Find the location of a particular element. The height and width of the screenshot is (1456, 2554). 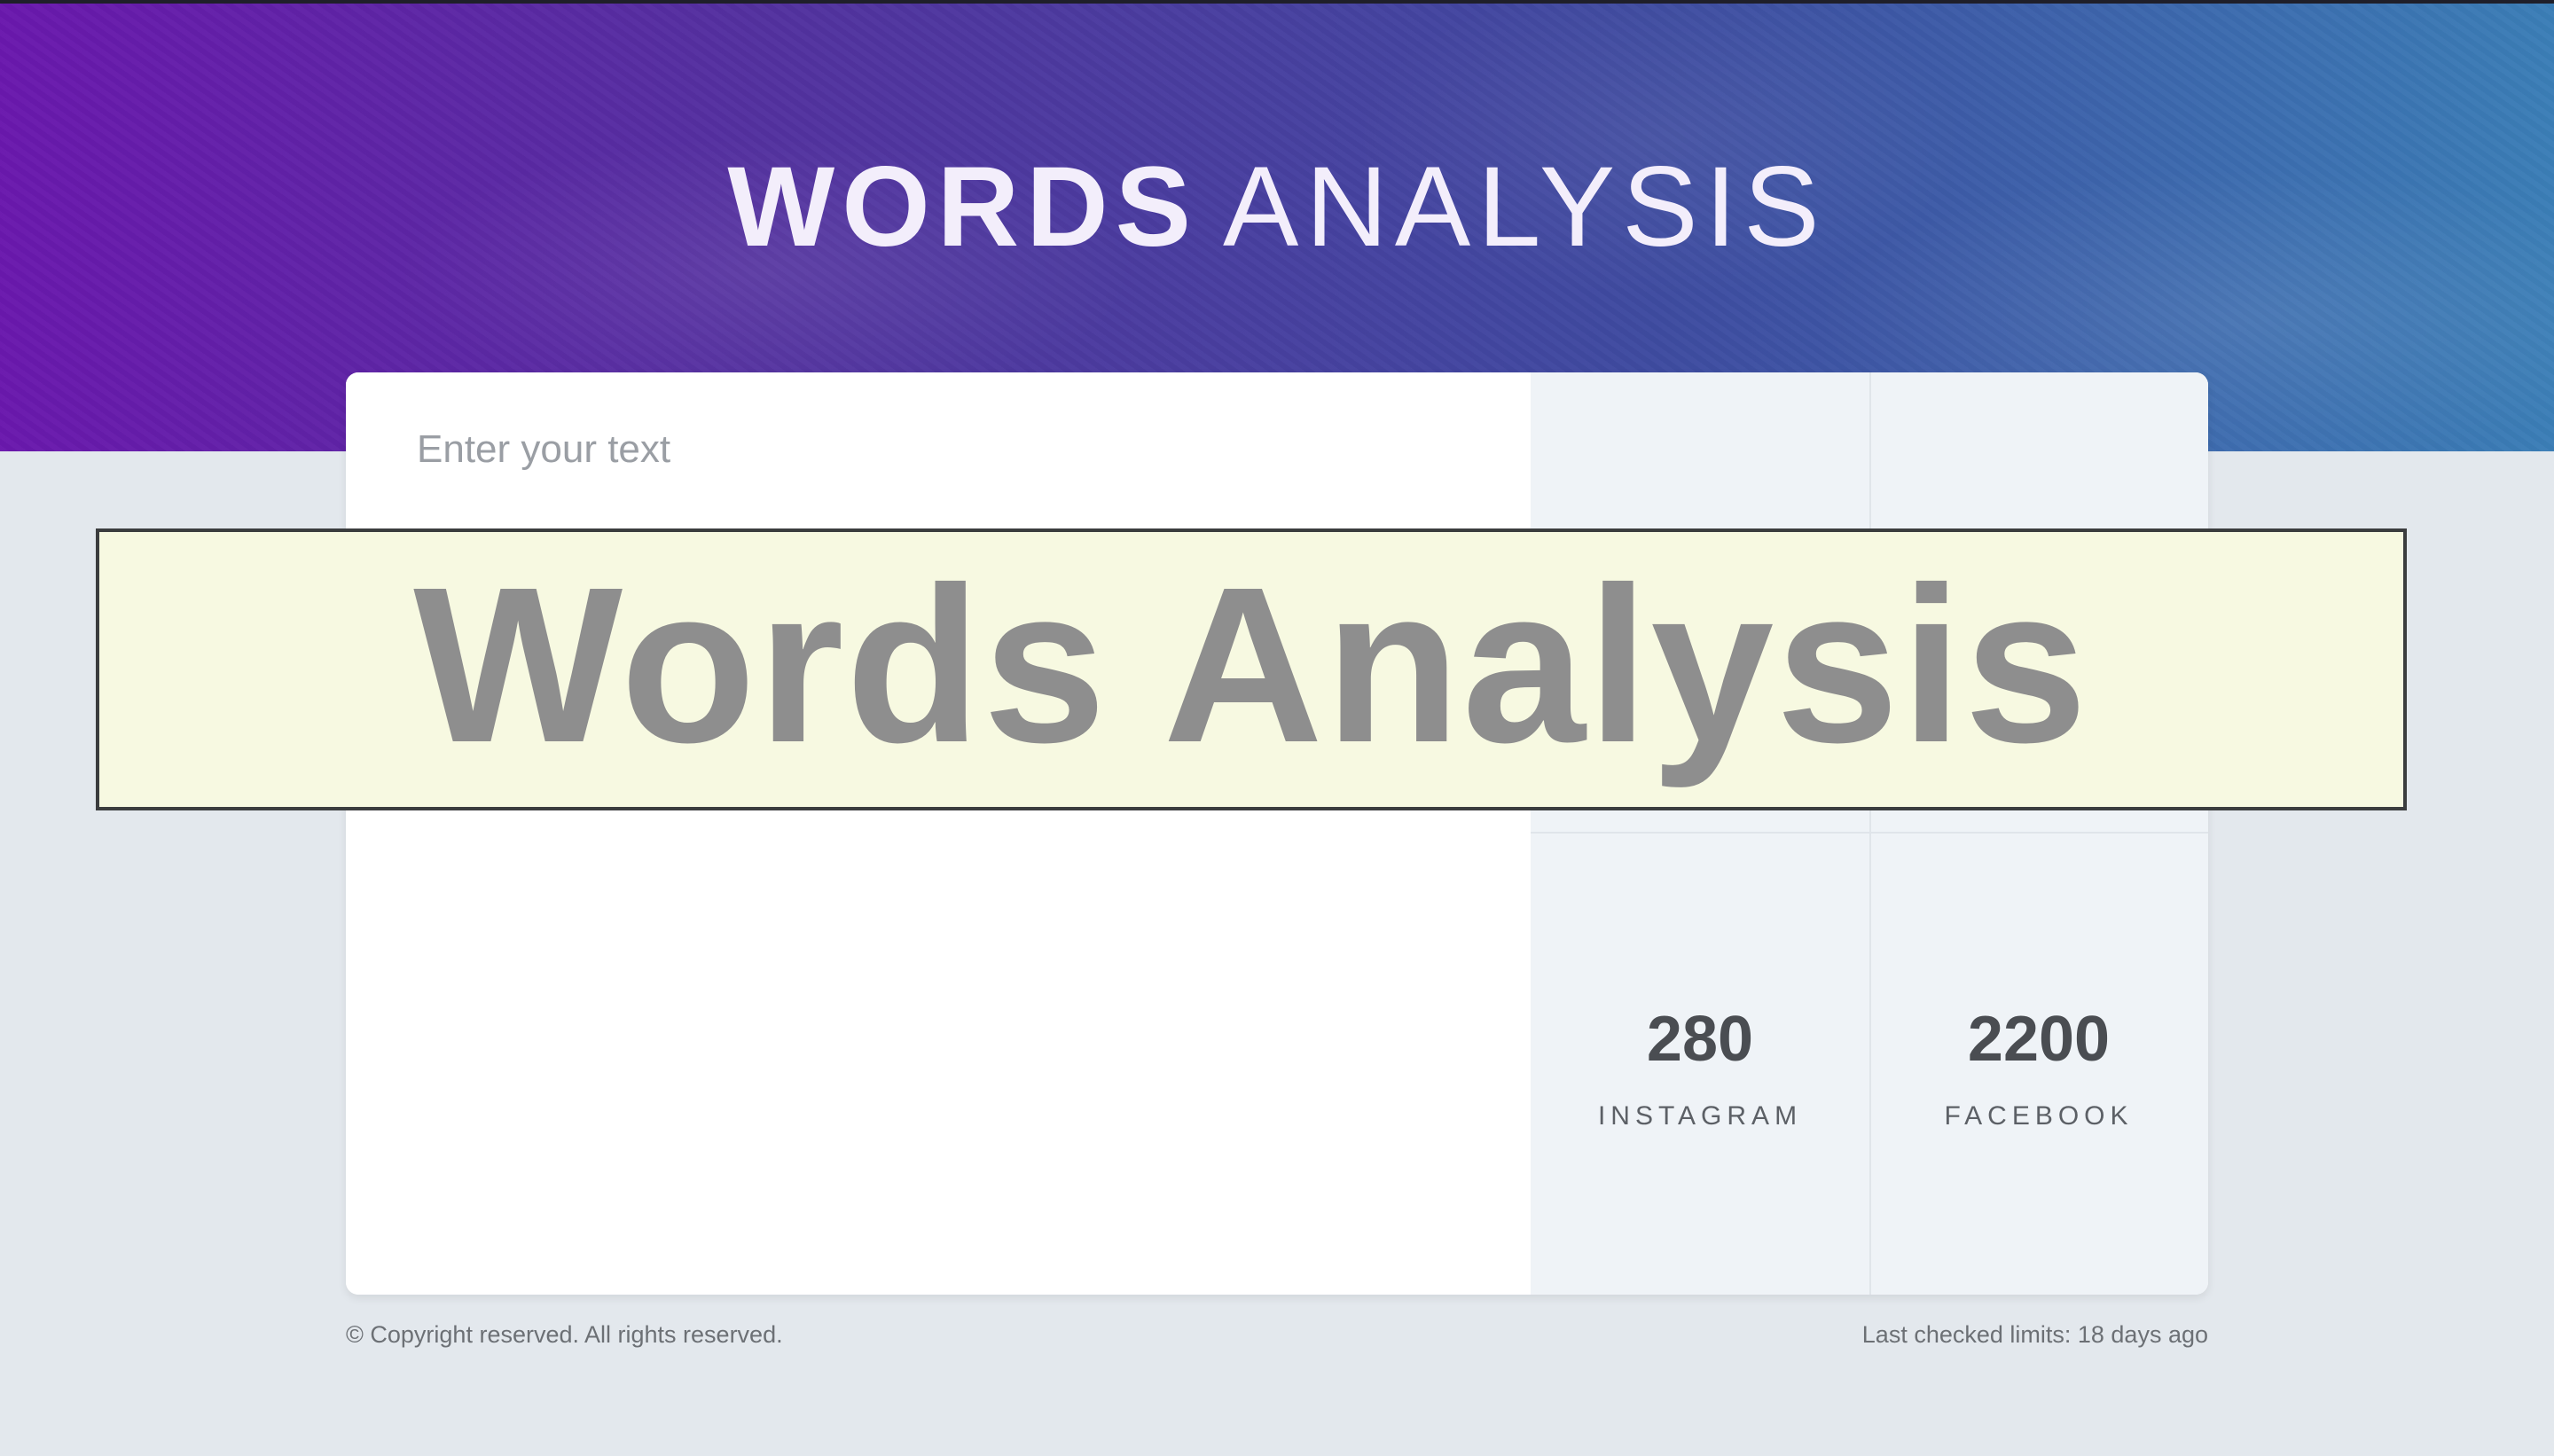

facebook-limit-value: 2200 is located at coordinates (2039, 1039).